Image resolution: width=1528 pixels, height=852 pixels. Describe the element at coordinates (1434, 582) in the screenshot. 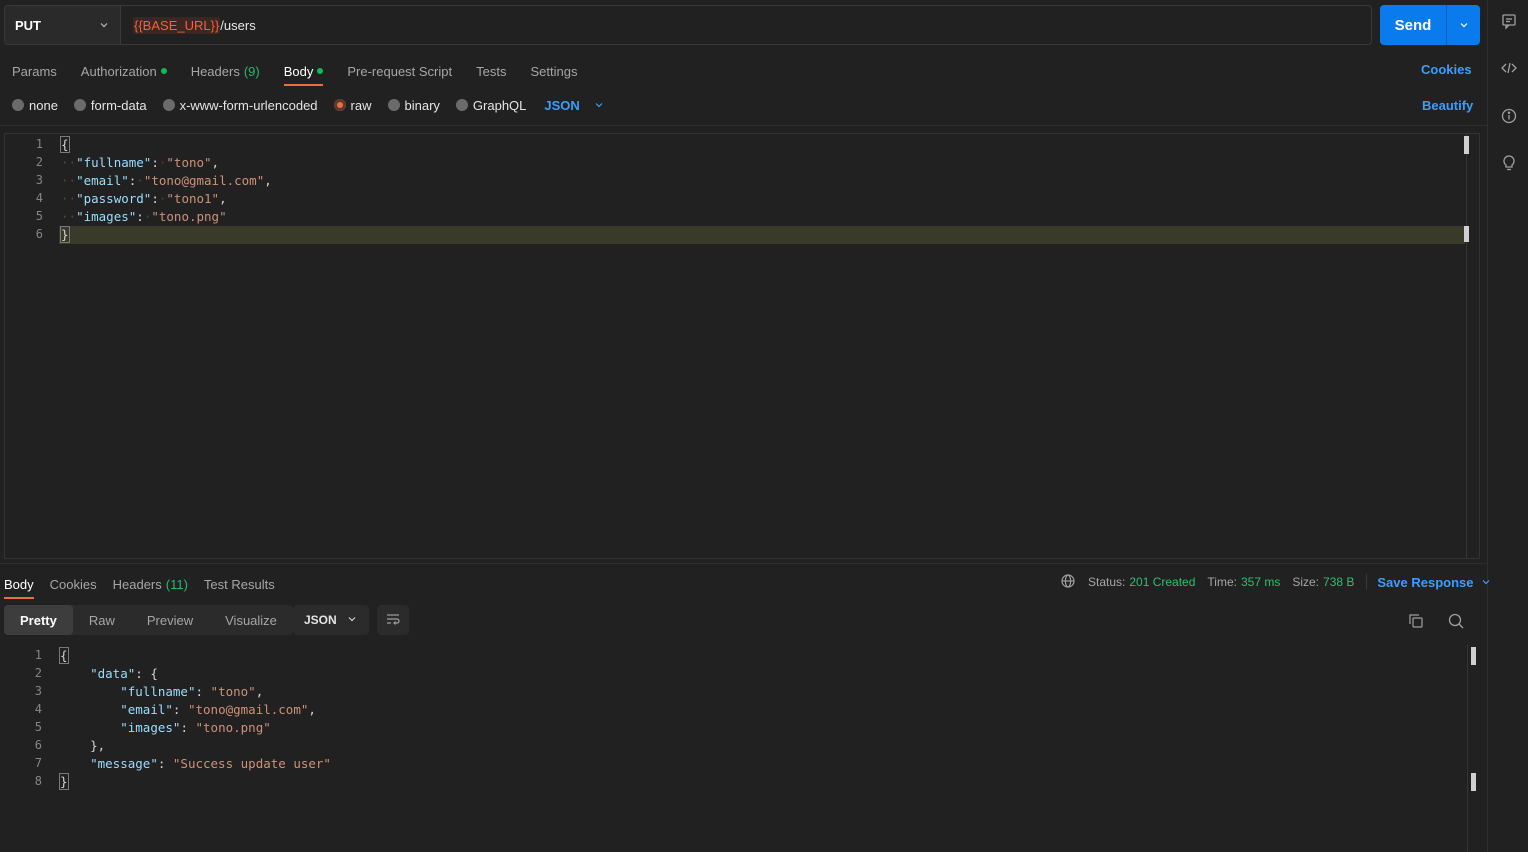

I see `save-response-button: Save Response` at that location.